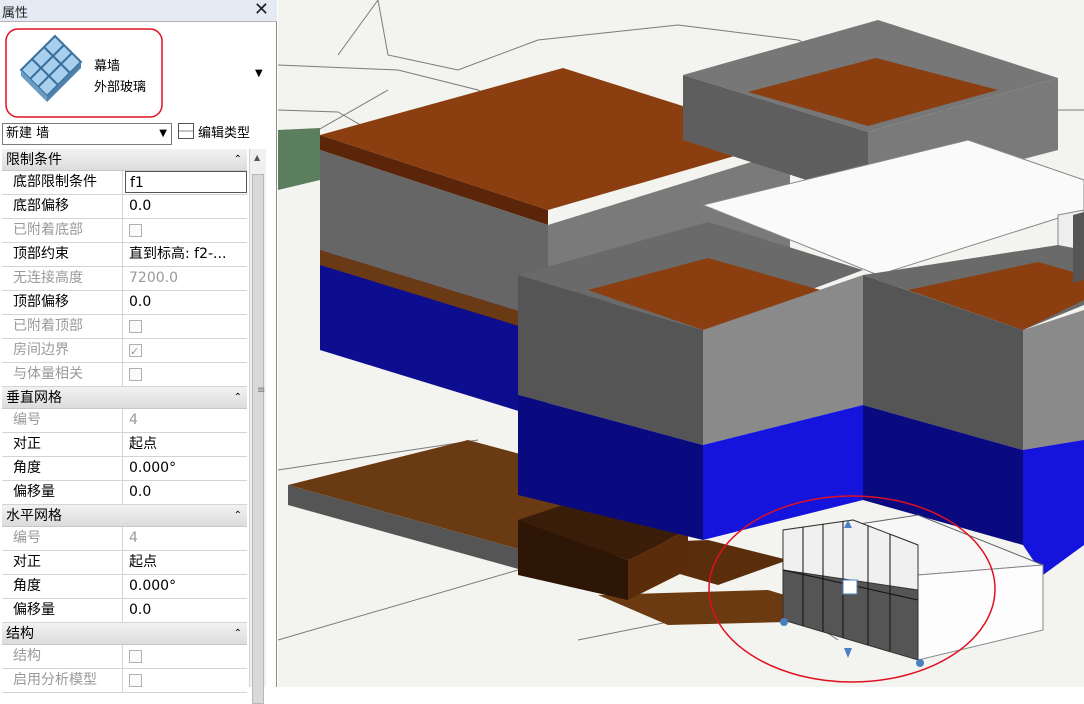  I want to click on instance-filter-label: 新建 墙, so click(28, 133).